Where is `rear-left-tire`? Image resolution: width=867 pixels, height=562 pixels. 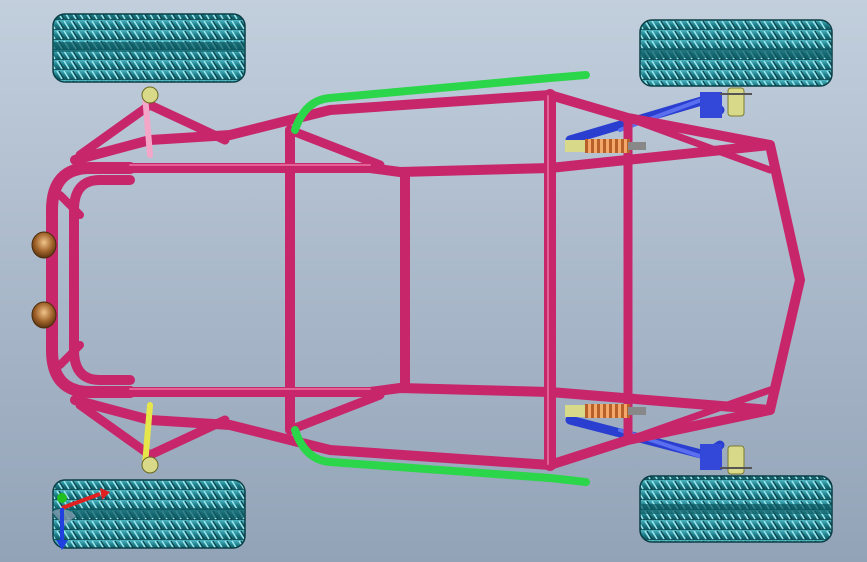
rear-left-tire is located at coordinates (736, 53).